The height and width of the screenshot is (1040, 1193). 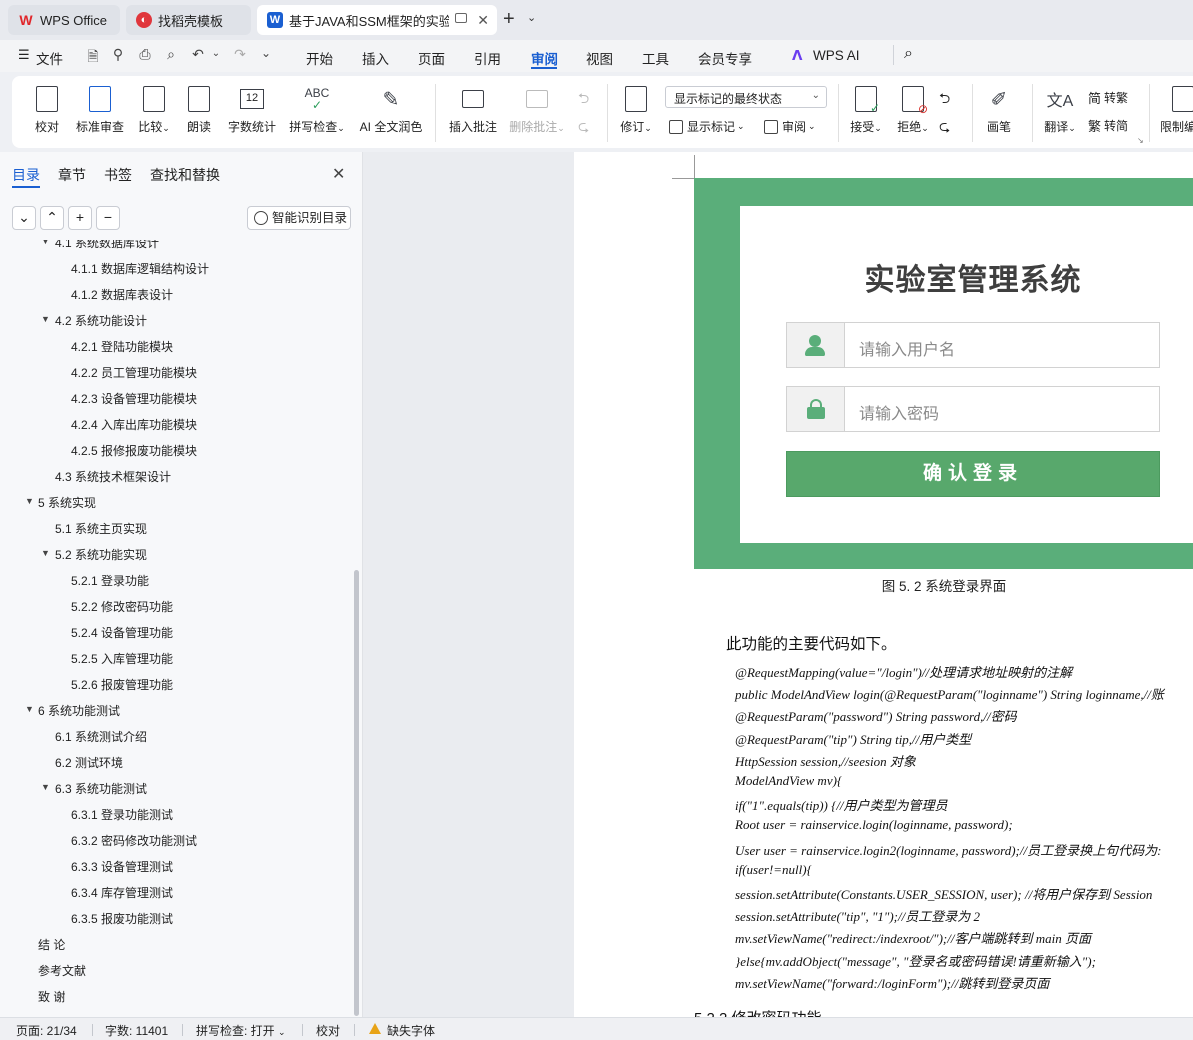 I want to click on print-preview-icon: ⌕, so click(x=171, y=54).